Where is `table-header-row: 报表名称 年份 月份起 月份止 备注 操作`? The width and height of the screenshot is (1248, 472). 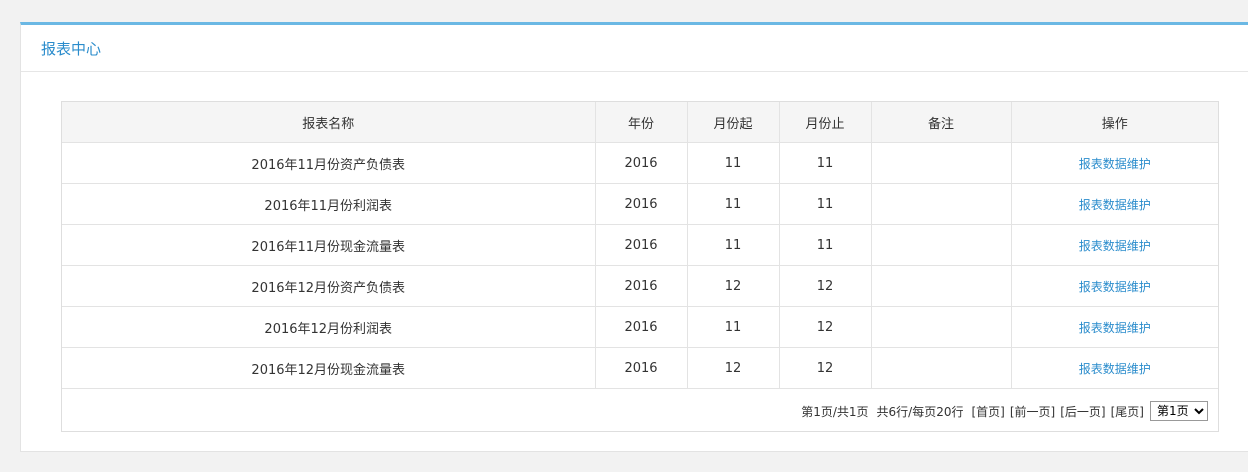
table-header-row: 报表名称 年份 月份起 月份止 备注 操作 is located at coordinates (640, 122).